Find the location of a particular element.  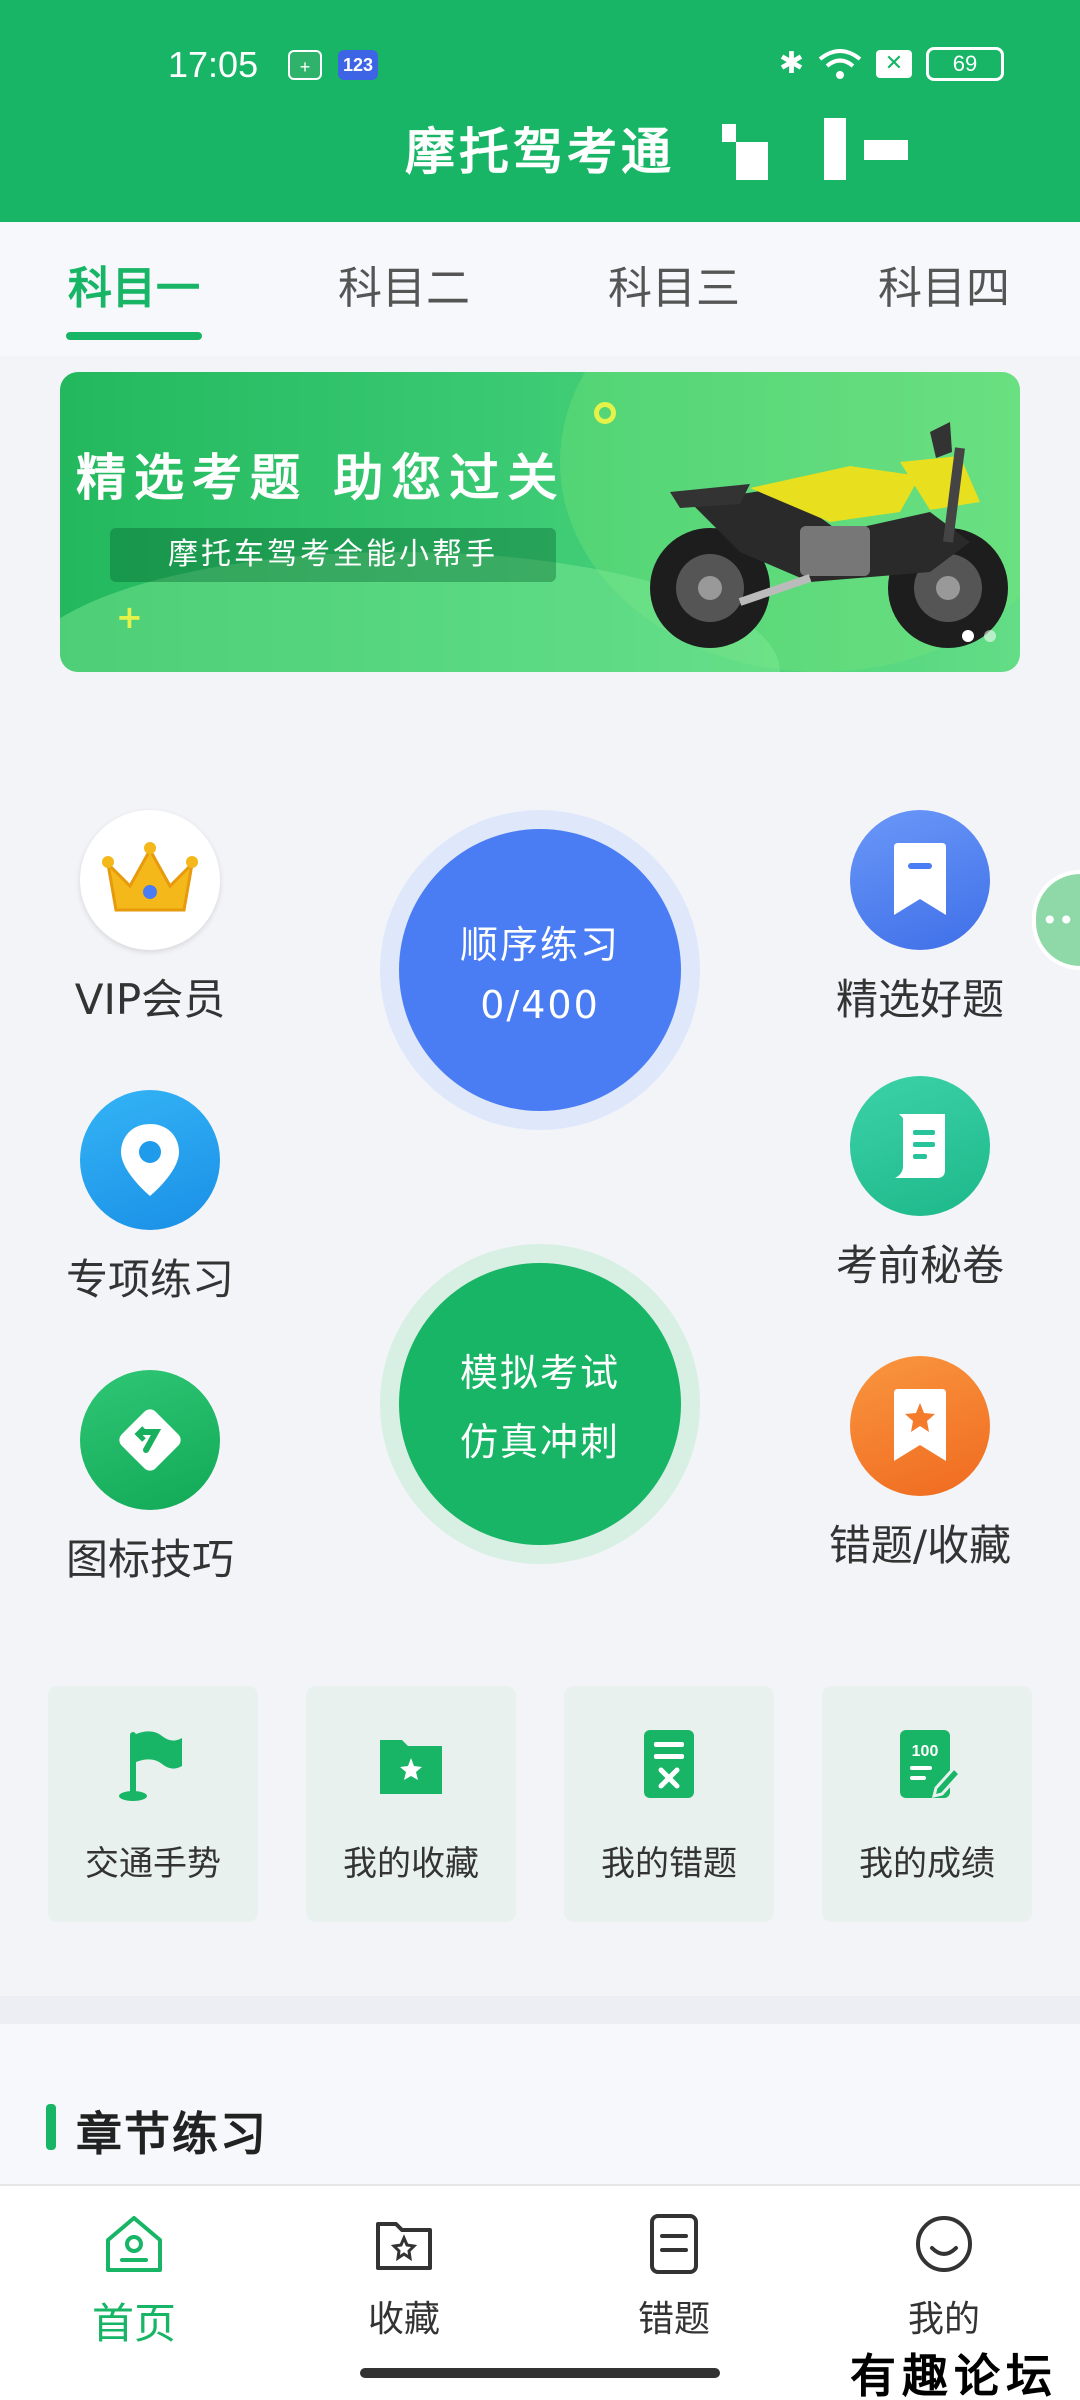

vip-member-button: VIP会员 is located at coordinates (150, 918).